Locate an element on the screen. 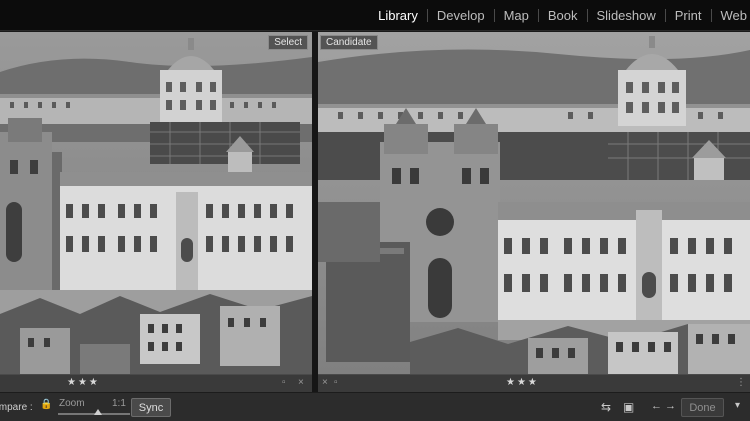 The width and height of the screenshot is (750, 421). candidate-more-icon: ⋮ is located at coordinates (741, 382).